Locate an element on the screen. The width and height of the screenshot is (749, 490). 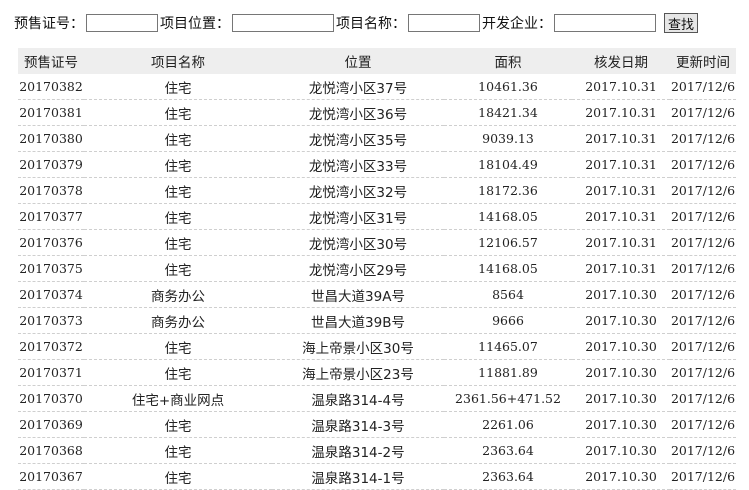
cell-location: 龙悦湾小区35号 is located at coordinates (358, 138).